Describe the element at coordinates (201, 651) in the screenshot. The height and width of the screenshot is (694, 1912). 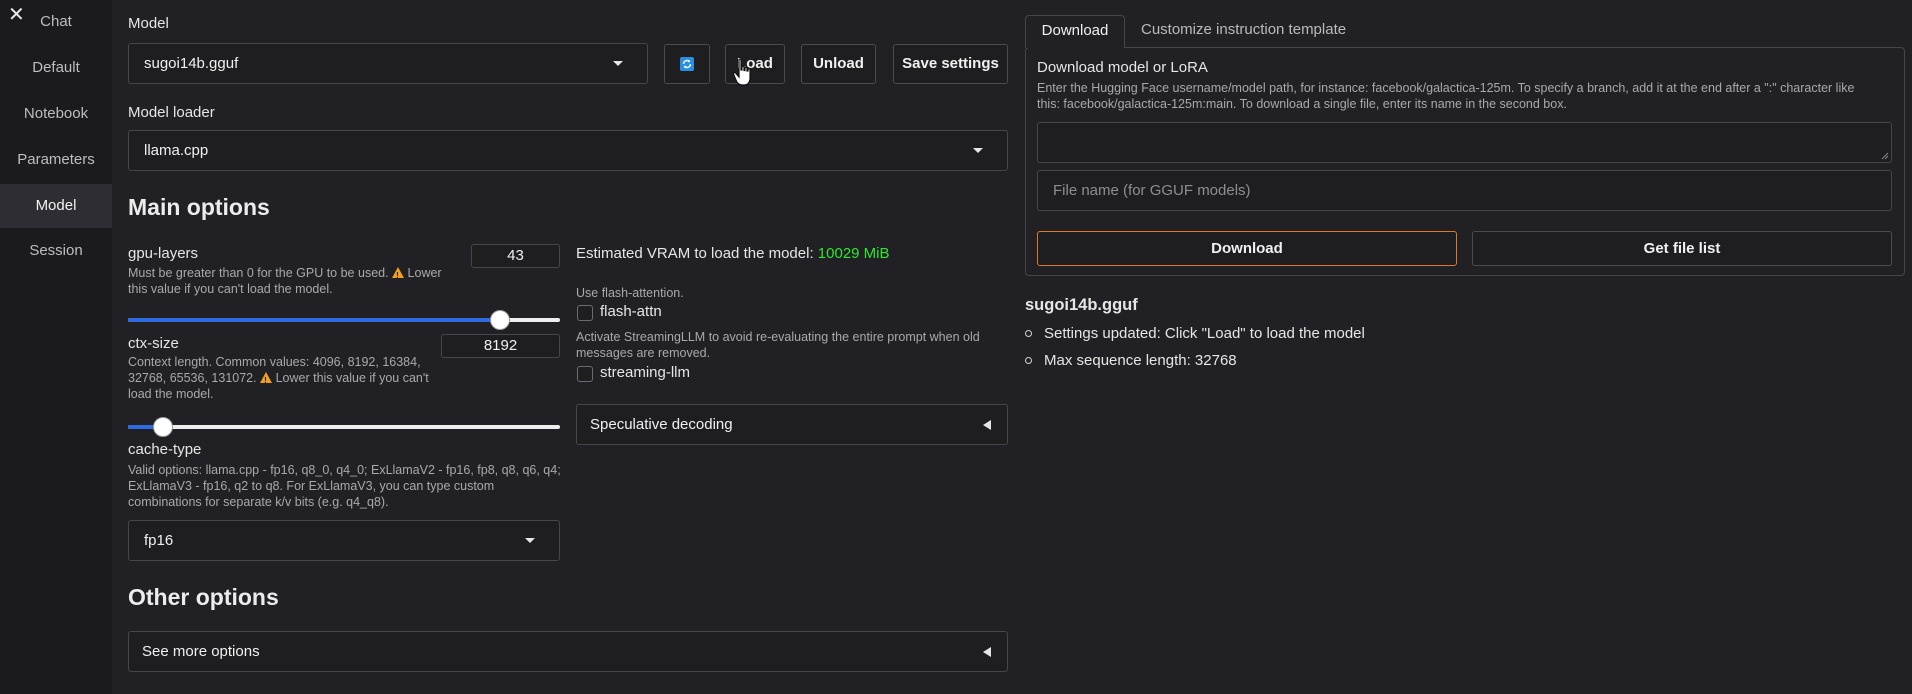
I see `see-more-options-label: See more options` at that location.